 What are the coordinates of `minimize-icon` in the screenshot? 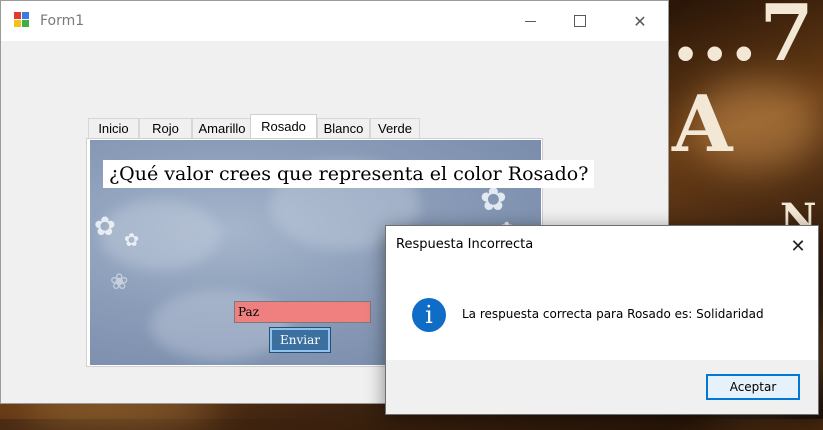 It's located at (530, 21).